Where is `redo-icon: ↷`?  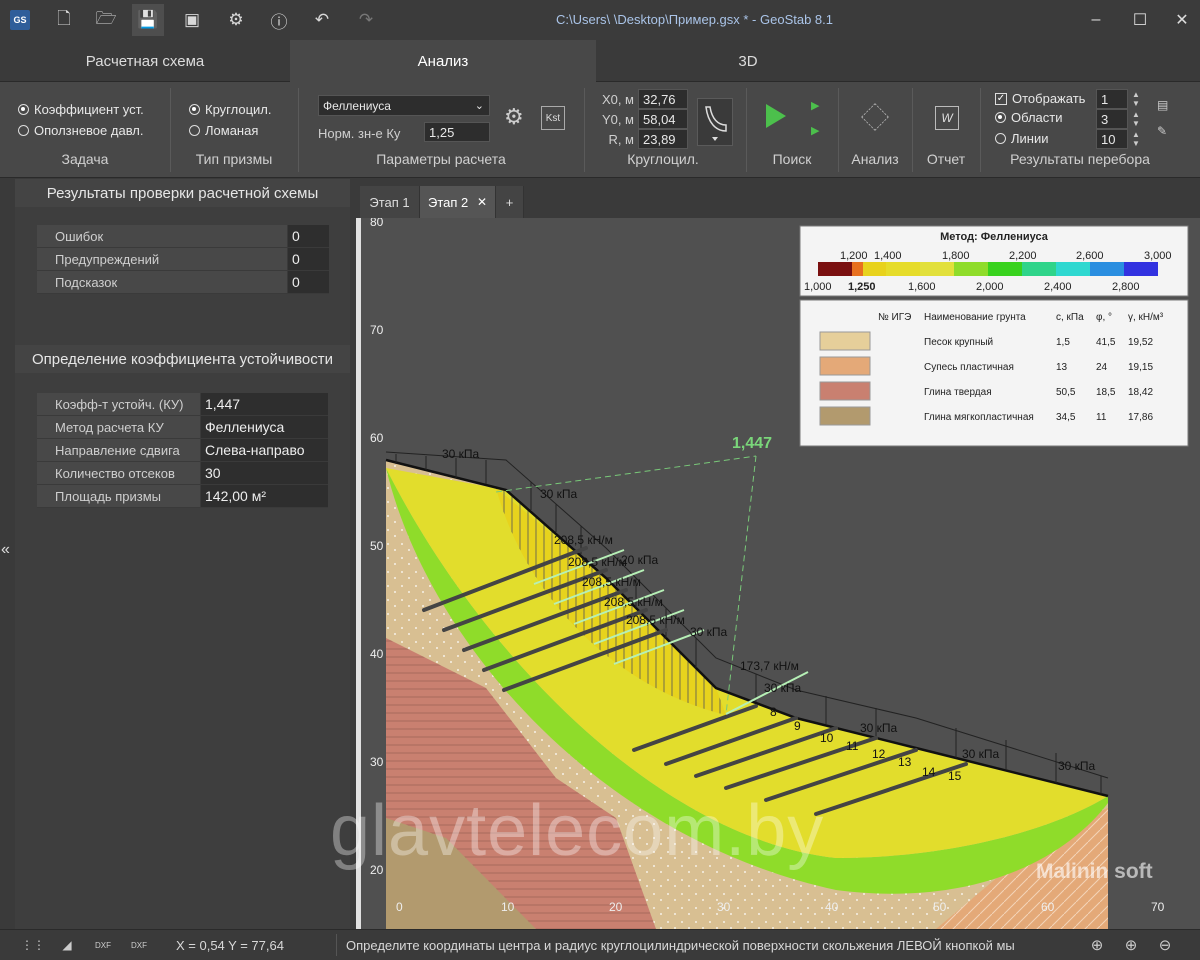
redo-icon: ↷ is located at coordinates (366, 20).